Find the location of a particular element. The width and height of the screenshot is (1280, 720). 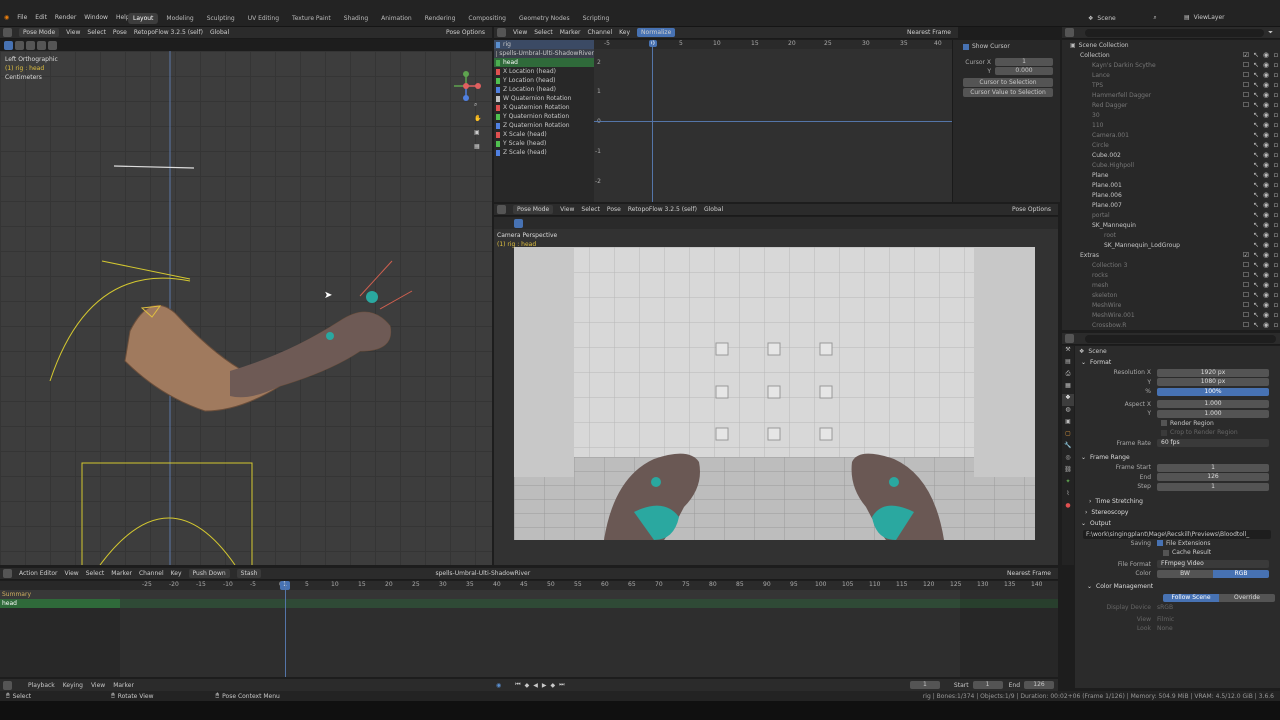

channel-row: W Quaternion Rotation is located at coordinates (544, 98).